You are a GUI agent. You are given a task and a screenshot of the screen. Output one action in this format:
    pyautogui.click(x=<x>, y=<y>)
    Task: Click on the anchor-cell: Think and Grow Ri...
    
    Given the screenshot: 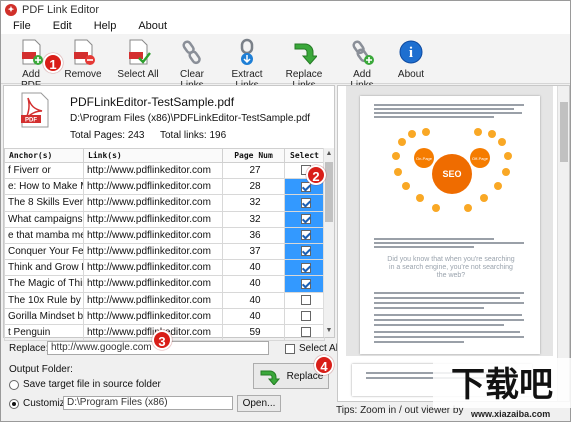 What is the action you would take?
    pyautogui.click(x=44, y=268)
    